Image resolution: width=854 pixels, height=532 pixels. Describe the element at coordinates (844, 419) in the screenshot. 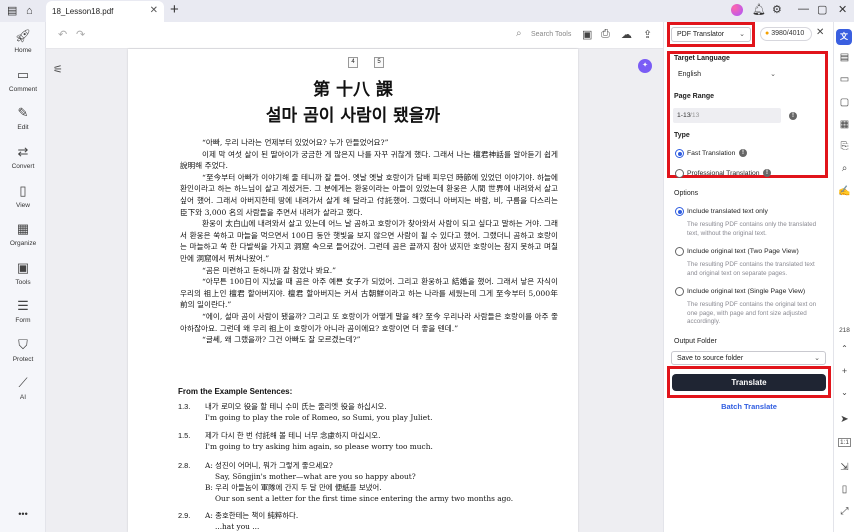

I see `cursor-icon: ➤` at that location.